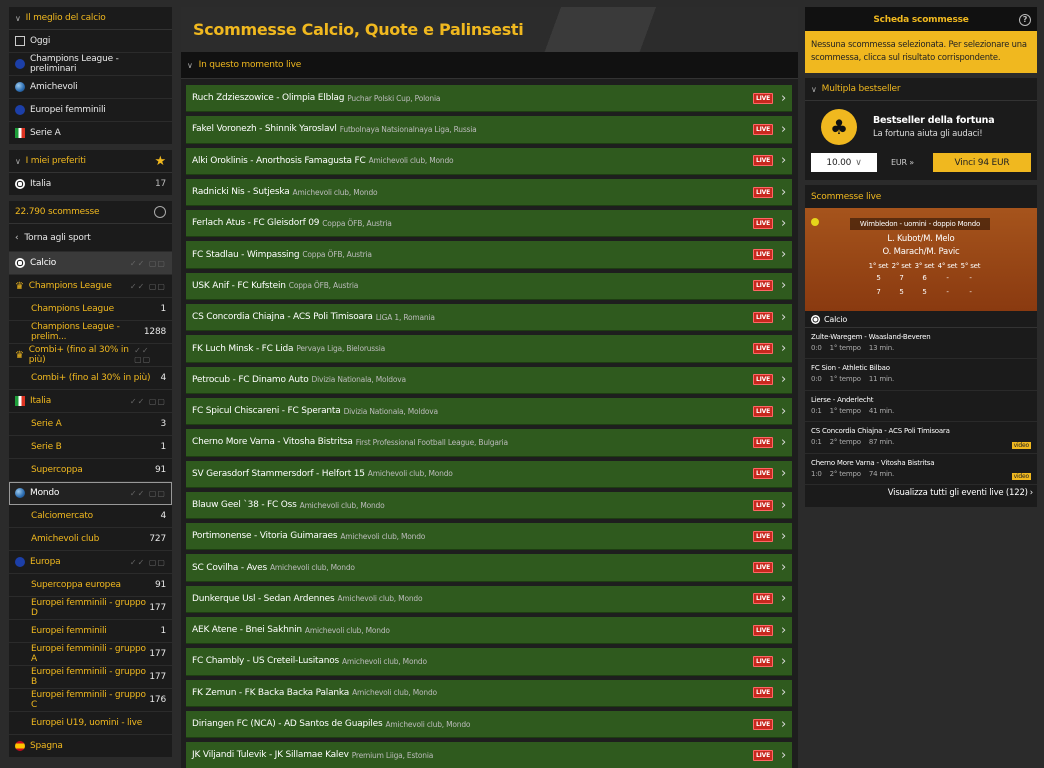 The image size is (1044, 768). Describe the element at coordinates (90, 608) in the screenshot. I see `tree-subitem: Europei femminili - gruppo D 177` at that location.